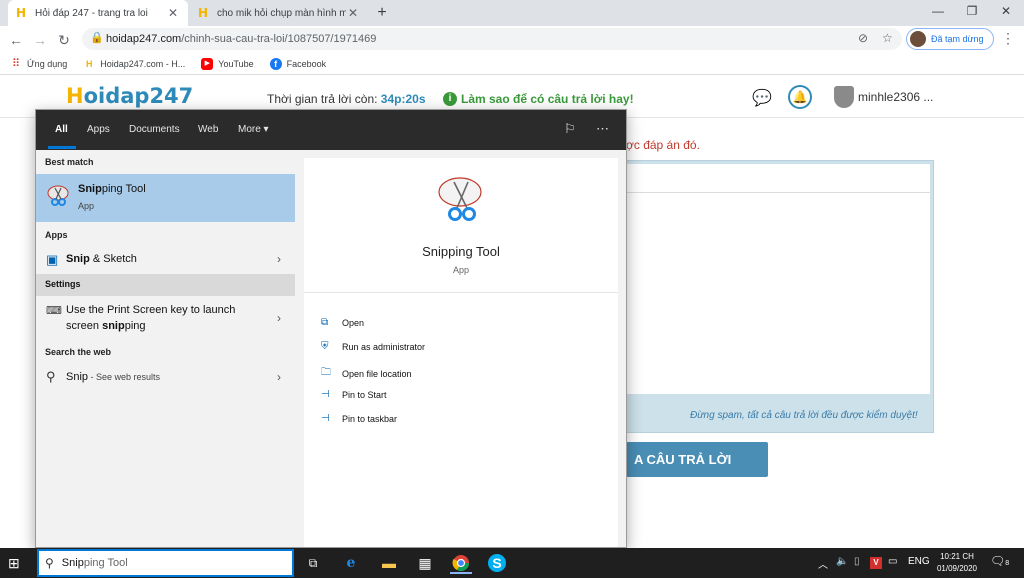  What do you see at coordinates (78, 352) in the screenshot?
I see `search-web-title: Search the web` at bounding box center [78, 352].